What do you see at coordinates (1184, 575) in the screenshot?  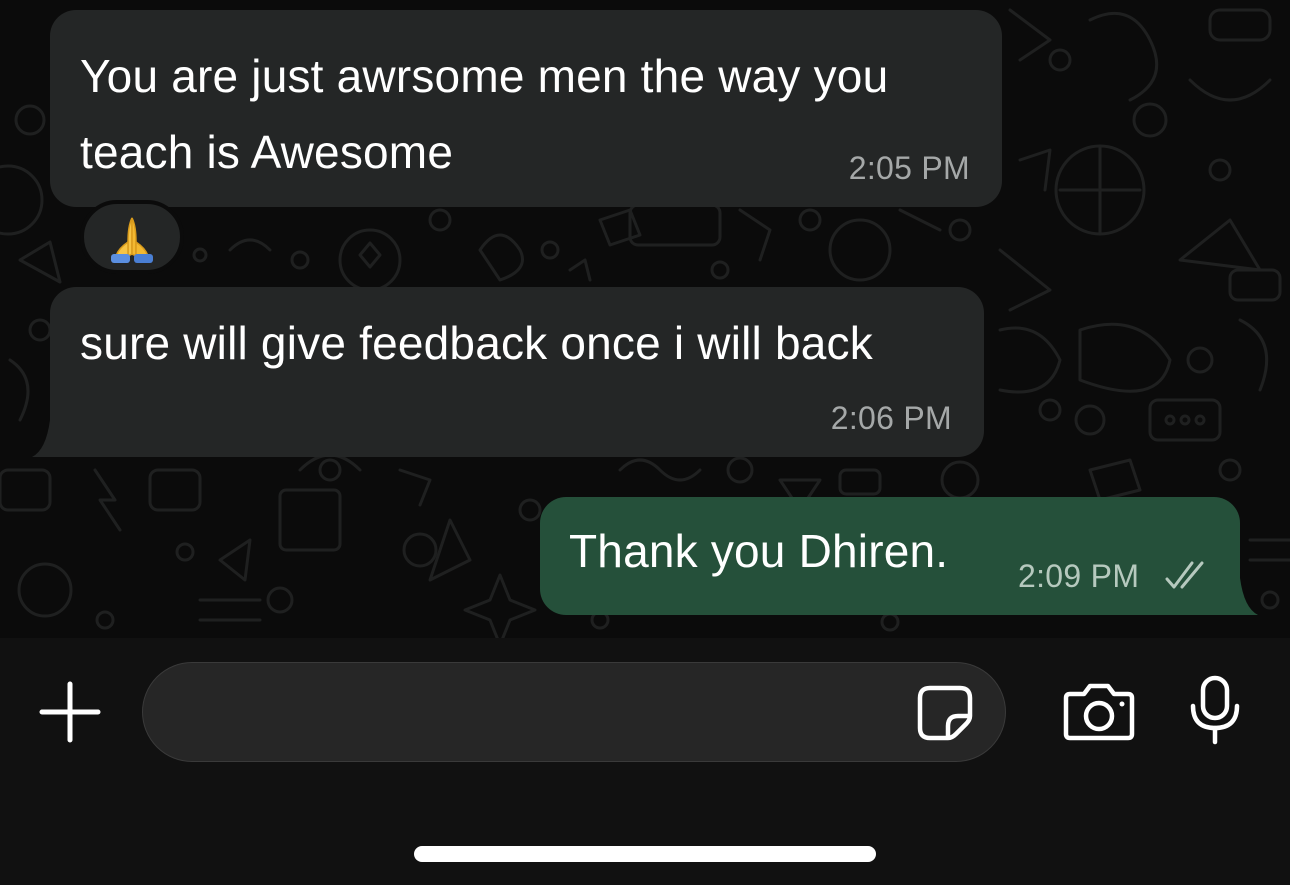 I see `double-check-icon` at bounding box center [1184, 575].